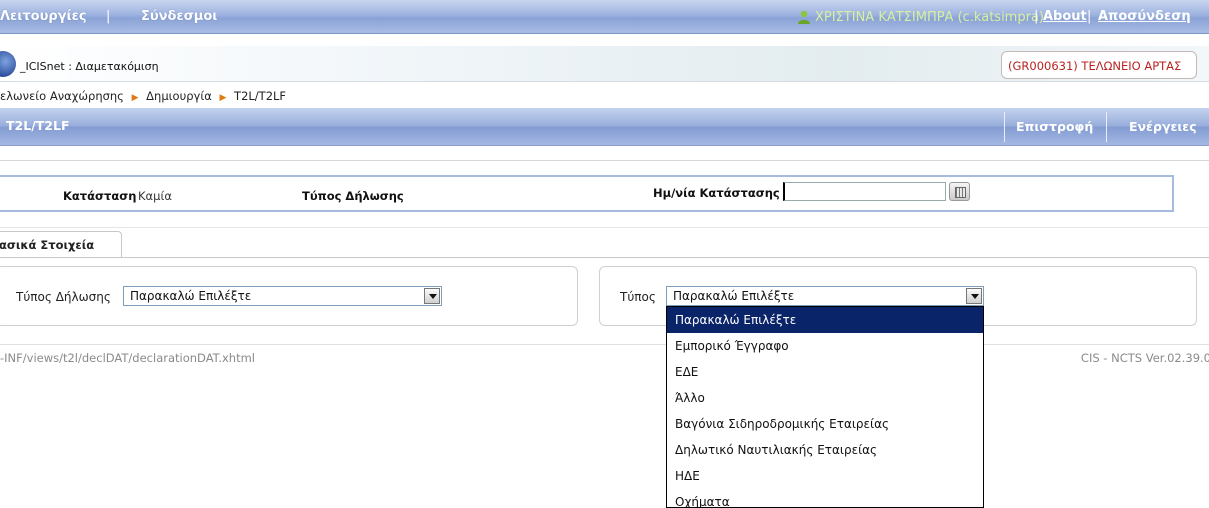  What do you see at coordinates (825, 320) in the screenshot?
I see `dropdown-option: Παρακαλώ Επιλέξτε` at bounding box center [825, 320].